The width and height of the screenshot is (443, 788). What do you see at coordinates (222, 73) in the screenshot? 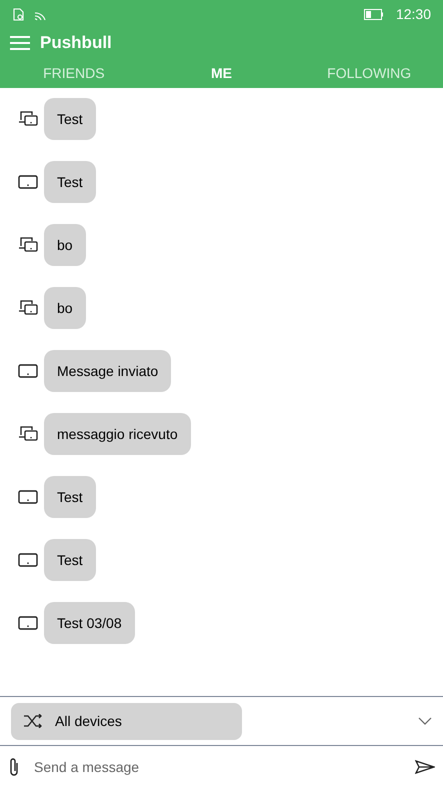
I see `tab: ME` at bounding box center [222, 73].